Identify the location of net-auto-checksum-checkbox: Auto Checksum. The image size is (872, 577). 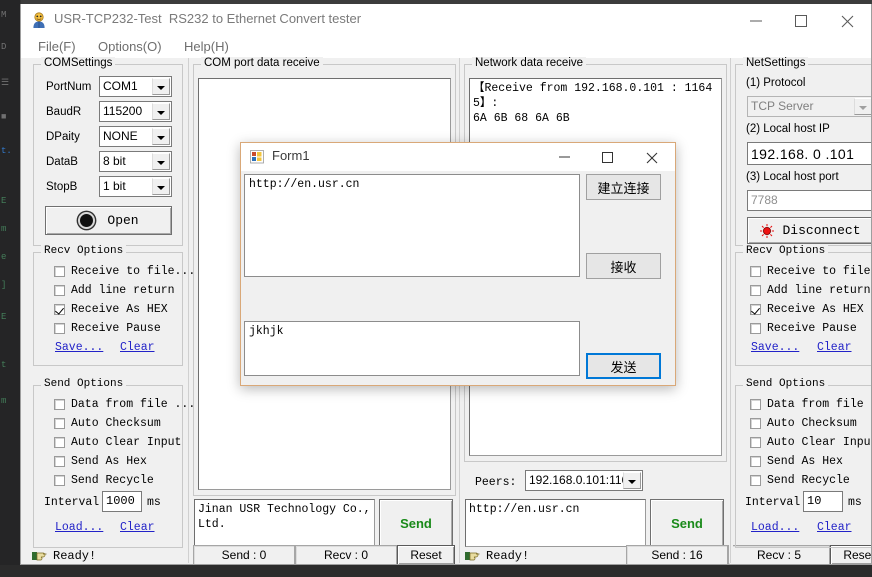
(803, 423).